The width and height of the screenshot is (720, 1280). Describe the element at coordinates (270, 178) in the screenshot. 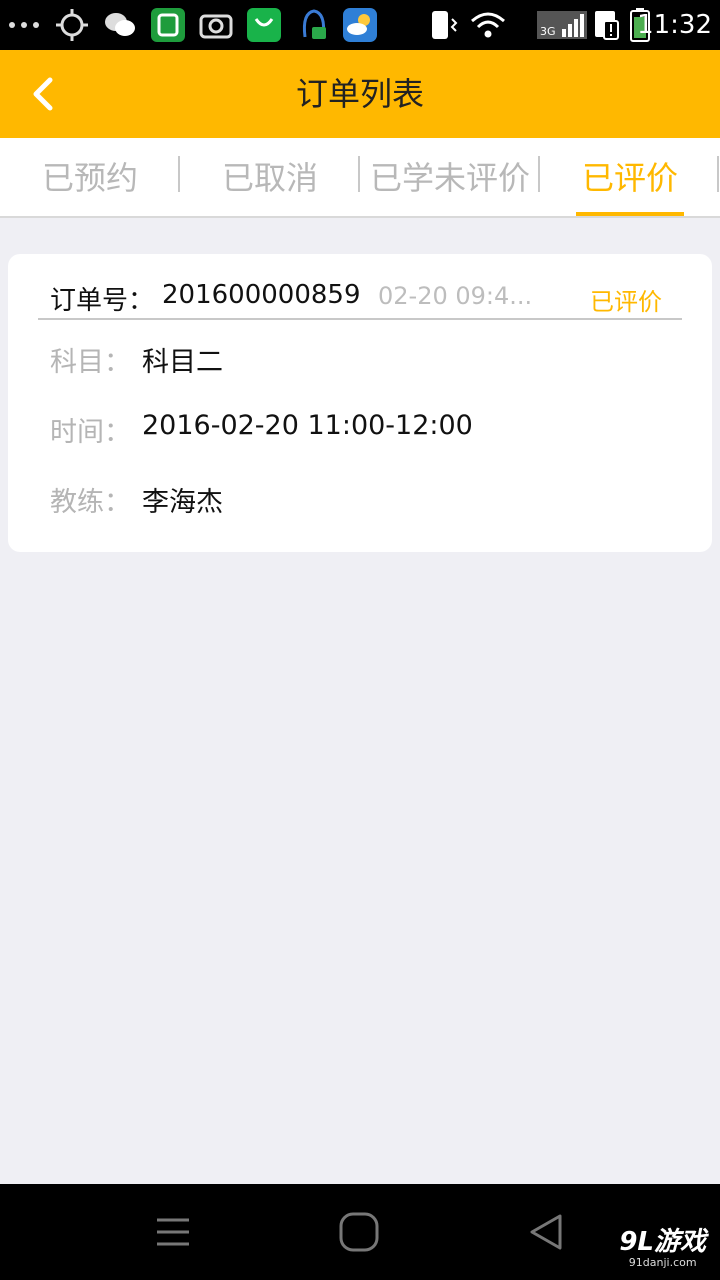

I see `tab-cancelled: 已取消` at that location.